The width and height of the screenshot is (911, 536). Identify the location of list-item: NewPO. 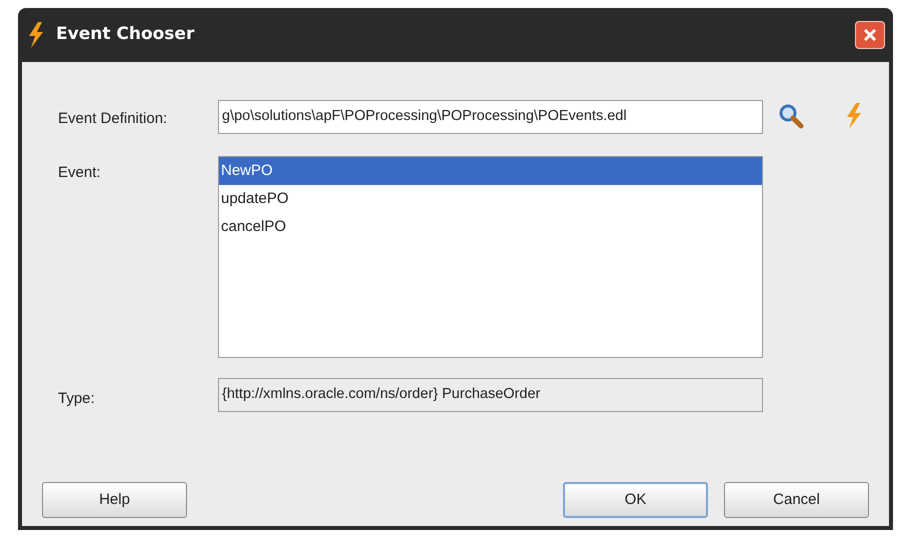
(490, 171).